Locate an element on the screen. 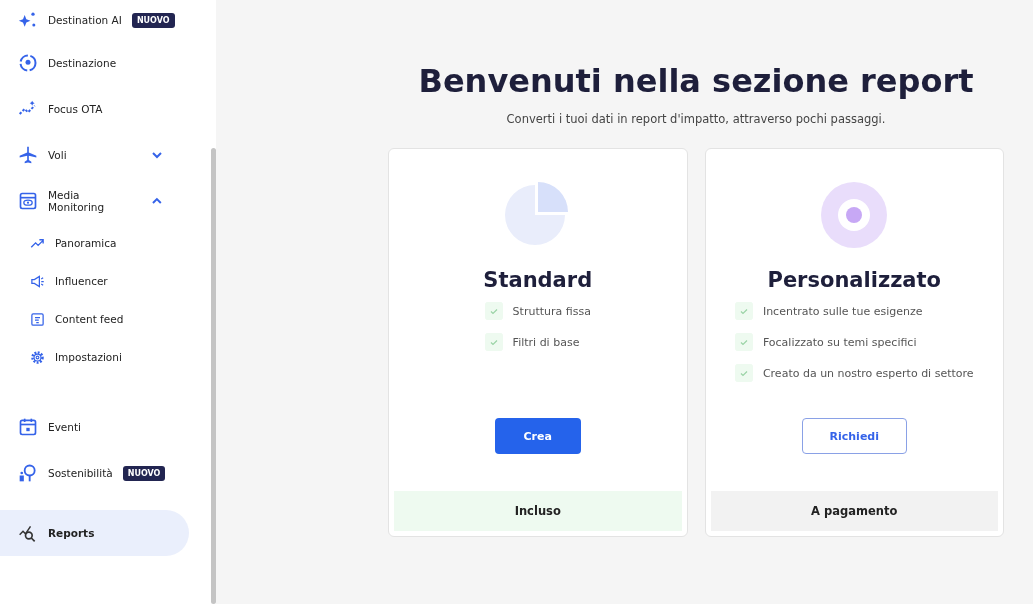 This screenshot has height=604, width=1033. sidebar-item: Focus OTA is located at coordinates (94, 109).